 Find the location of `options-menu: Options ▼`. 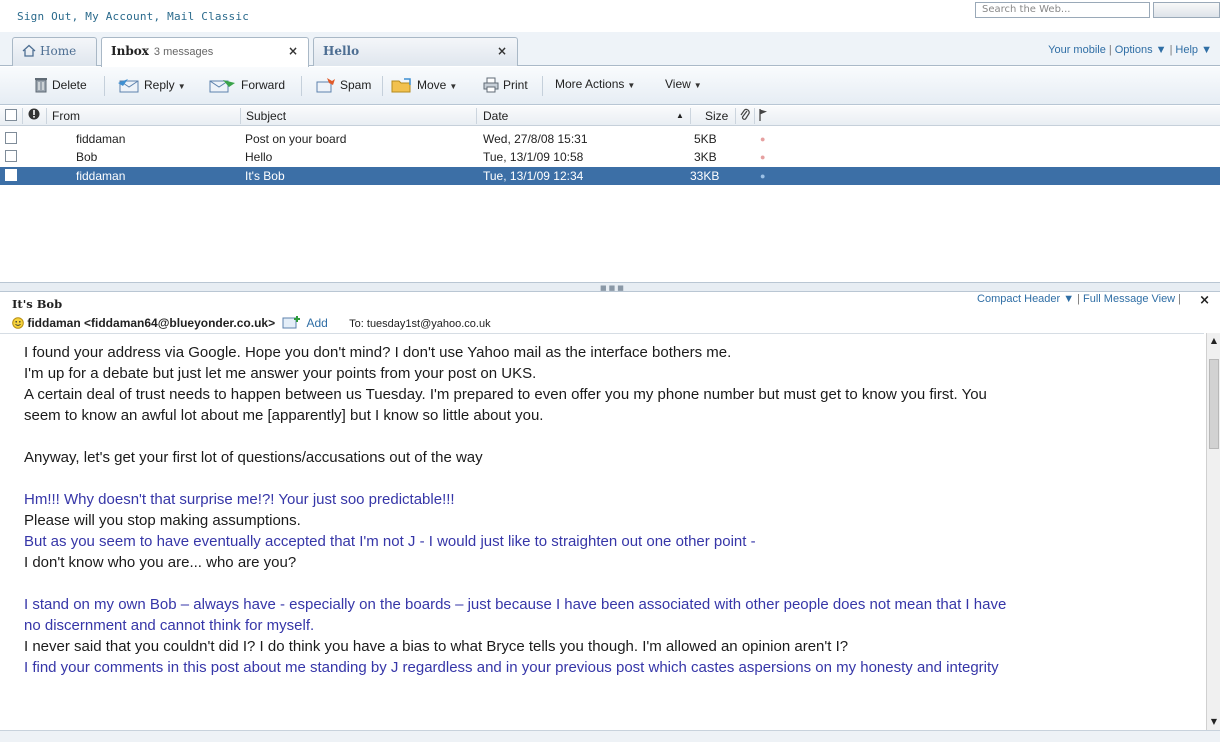

options-menu: Options ▼ is located at coordinates (1141, 50).